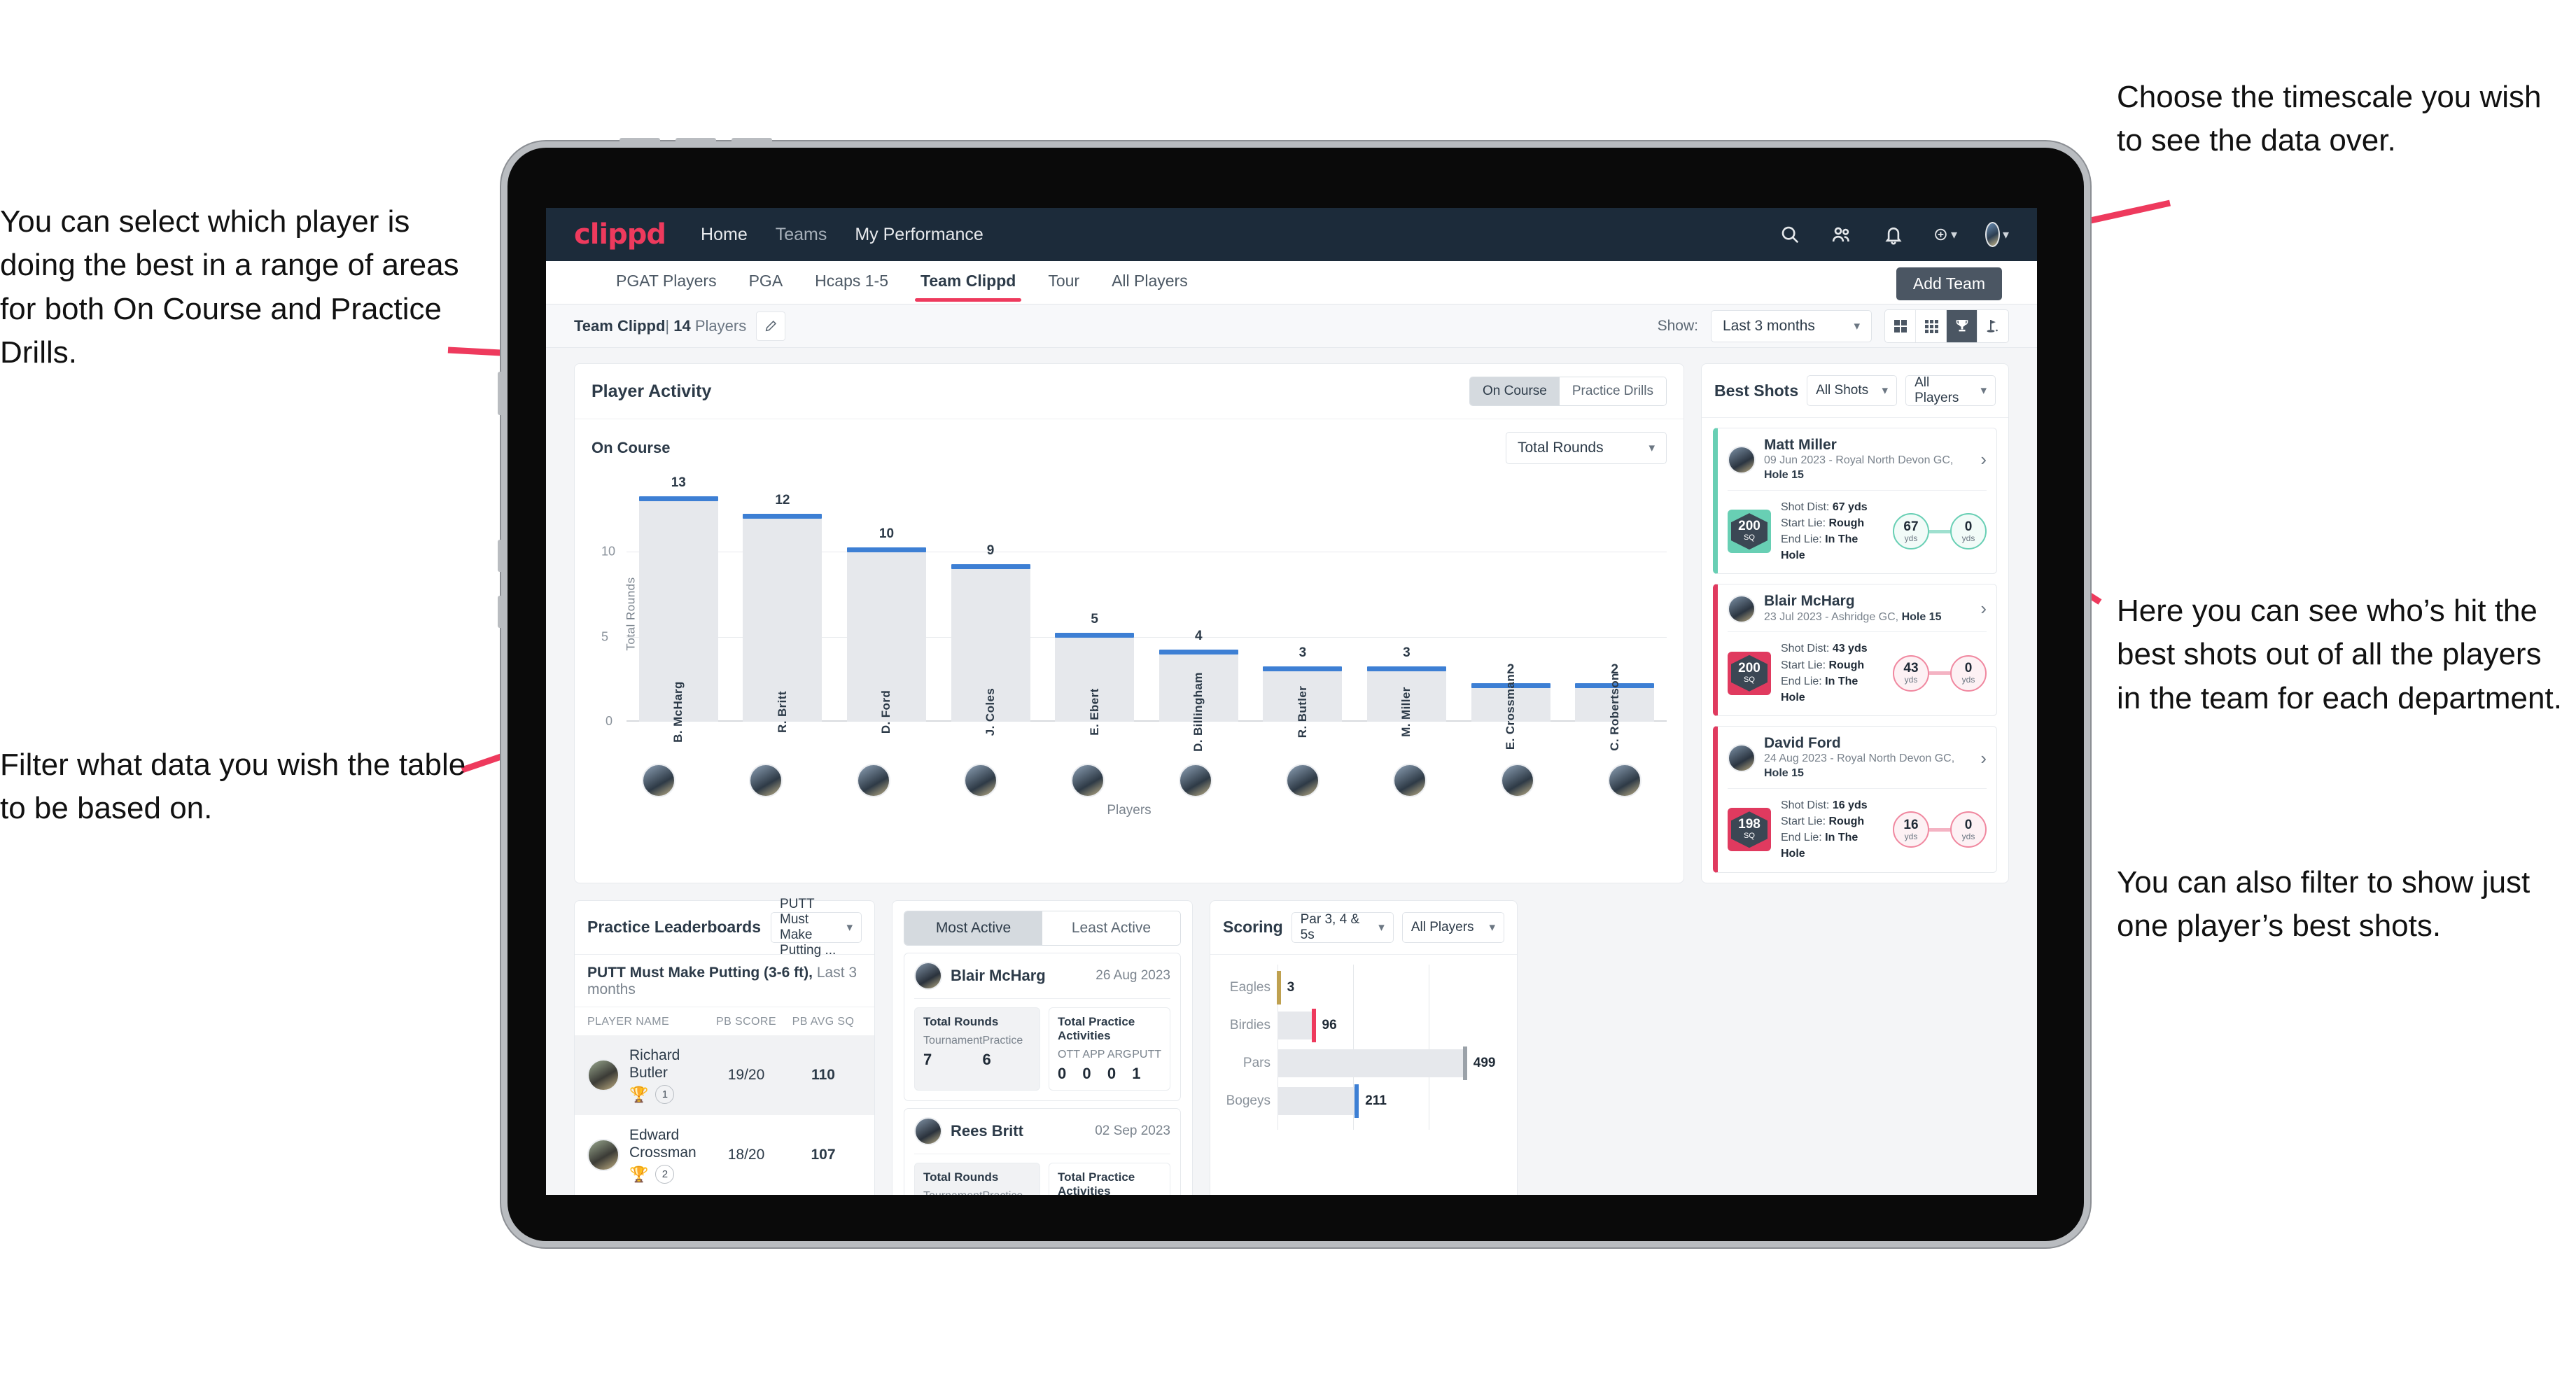  What do you see at coordinates (1614, 617) in the screenshot?
I see `bar-column: 2 C. Robertson` at bounding box center [1614, 617].